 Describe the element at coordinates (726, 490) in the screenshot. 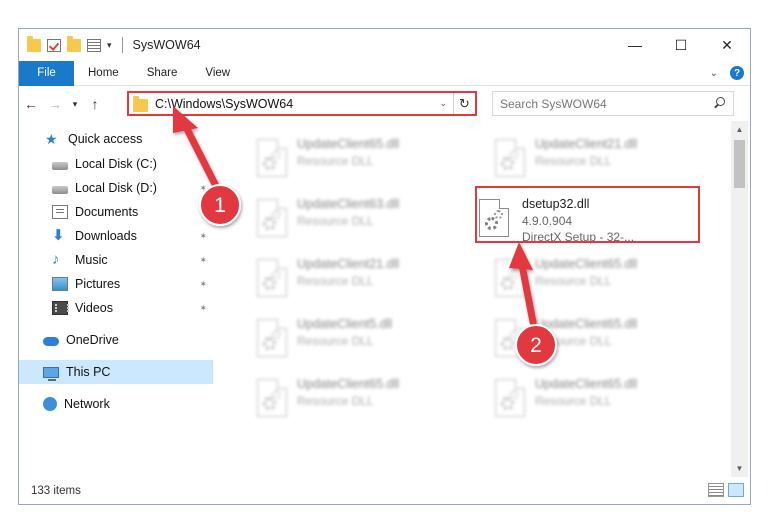

I see `view-toggle` at that location.